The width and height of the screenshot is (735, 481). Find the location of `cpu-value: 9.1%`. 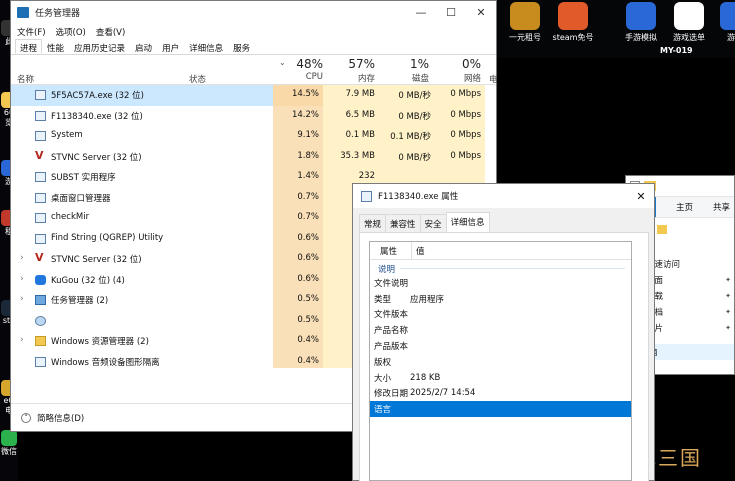

cpu-value: 9.1% is located at coordinates (298, 136).